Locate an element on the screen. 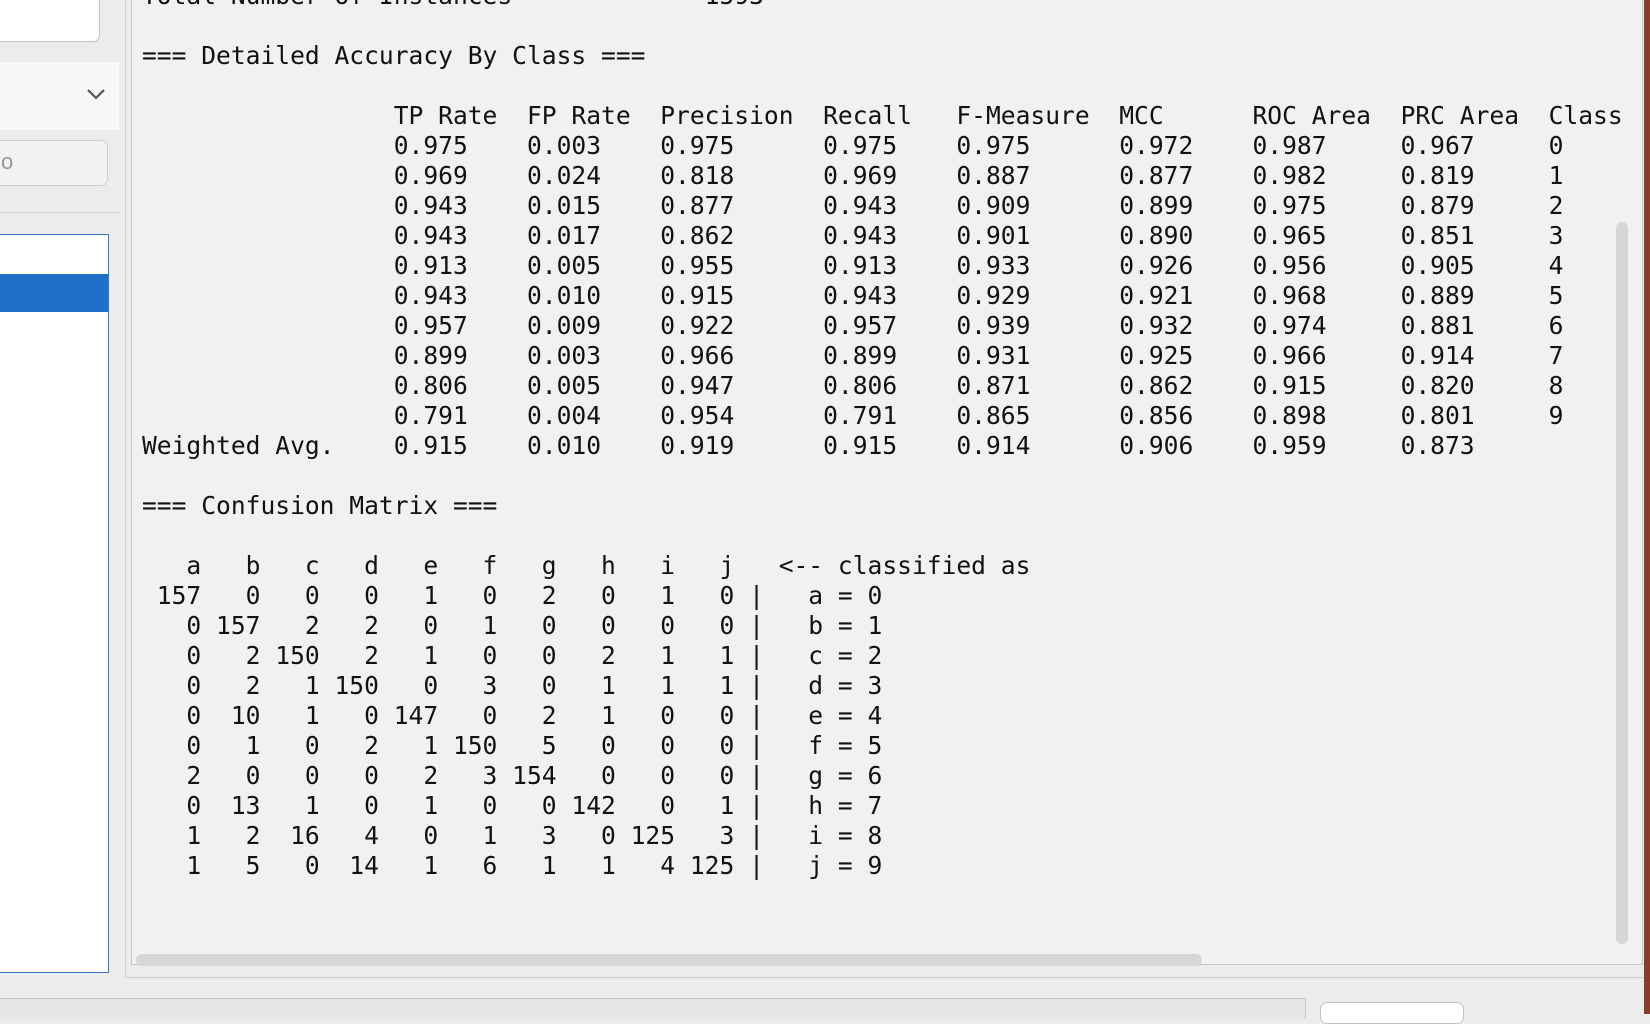  status-bar is located at coordinates (653, 1008).